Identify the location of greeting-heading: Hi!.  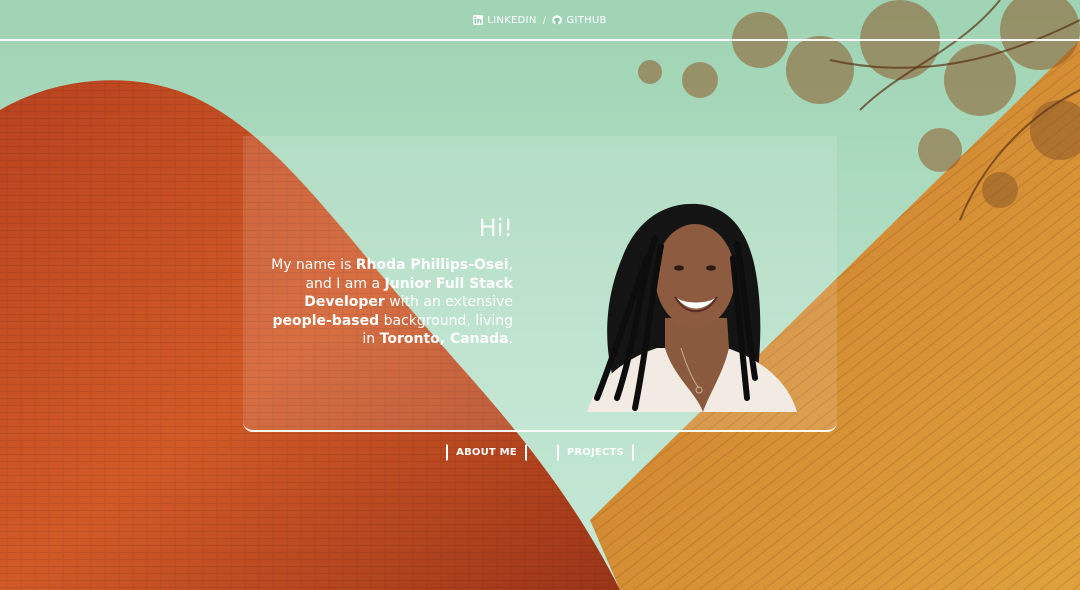
(495, 228).